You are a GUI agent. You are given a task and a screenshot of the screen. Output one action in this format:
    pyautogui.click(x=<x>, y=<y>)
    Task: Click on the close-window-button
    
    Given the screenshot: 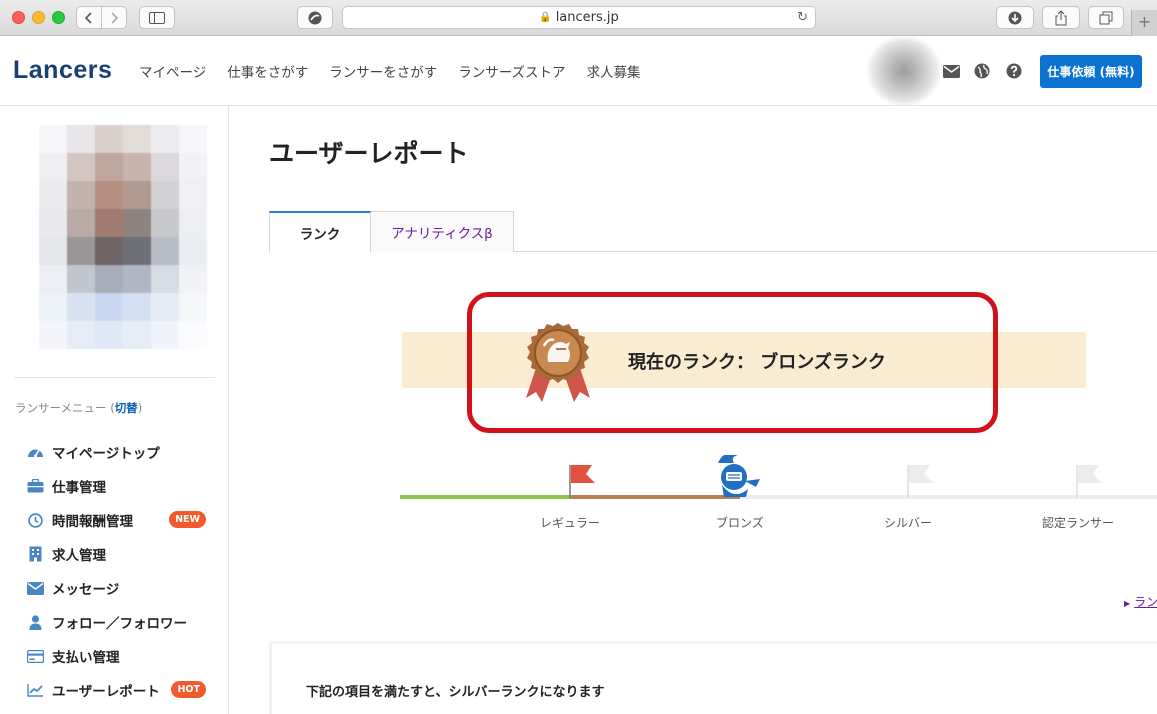 What is the action you would take?
    pyautogui.click(x=18, y=17)
    